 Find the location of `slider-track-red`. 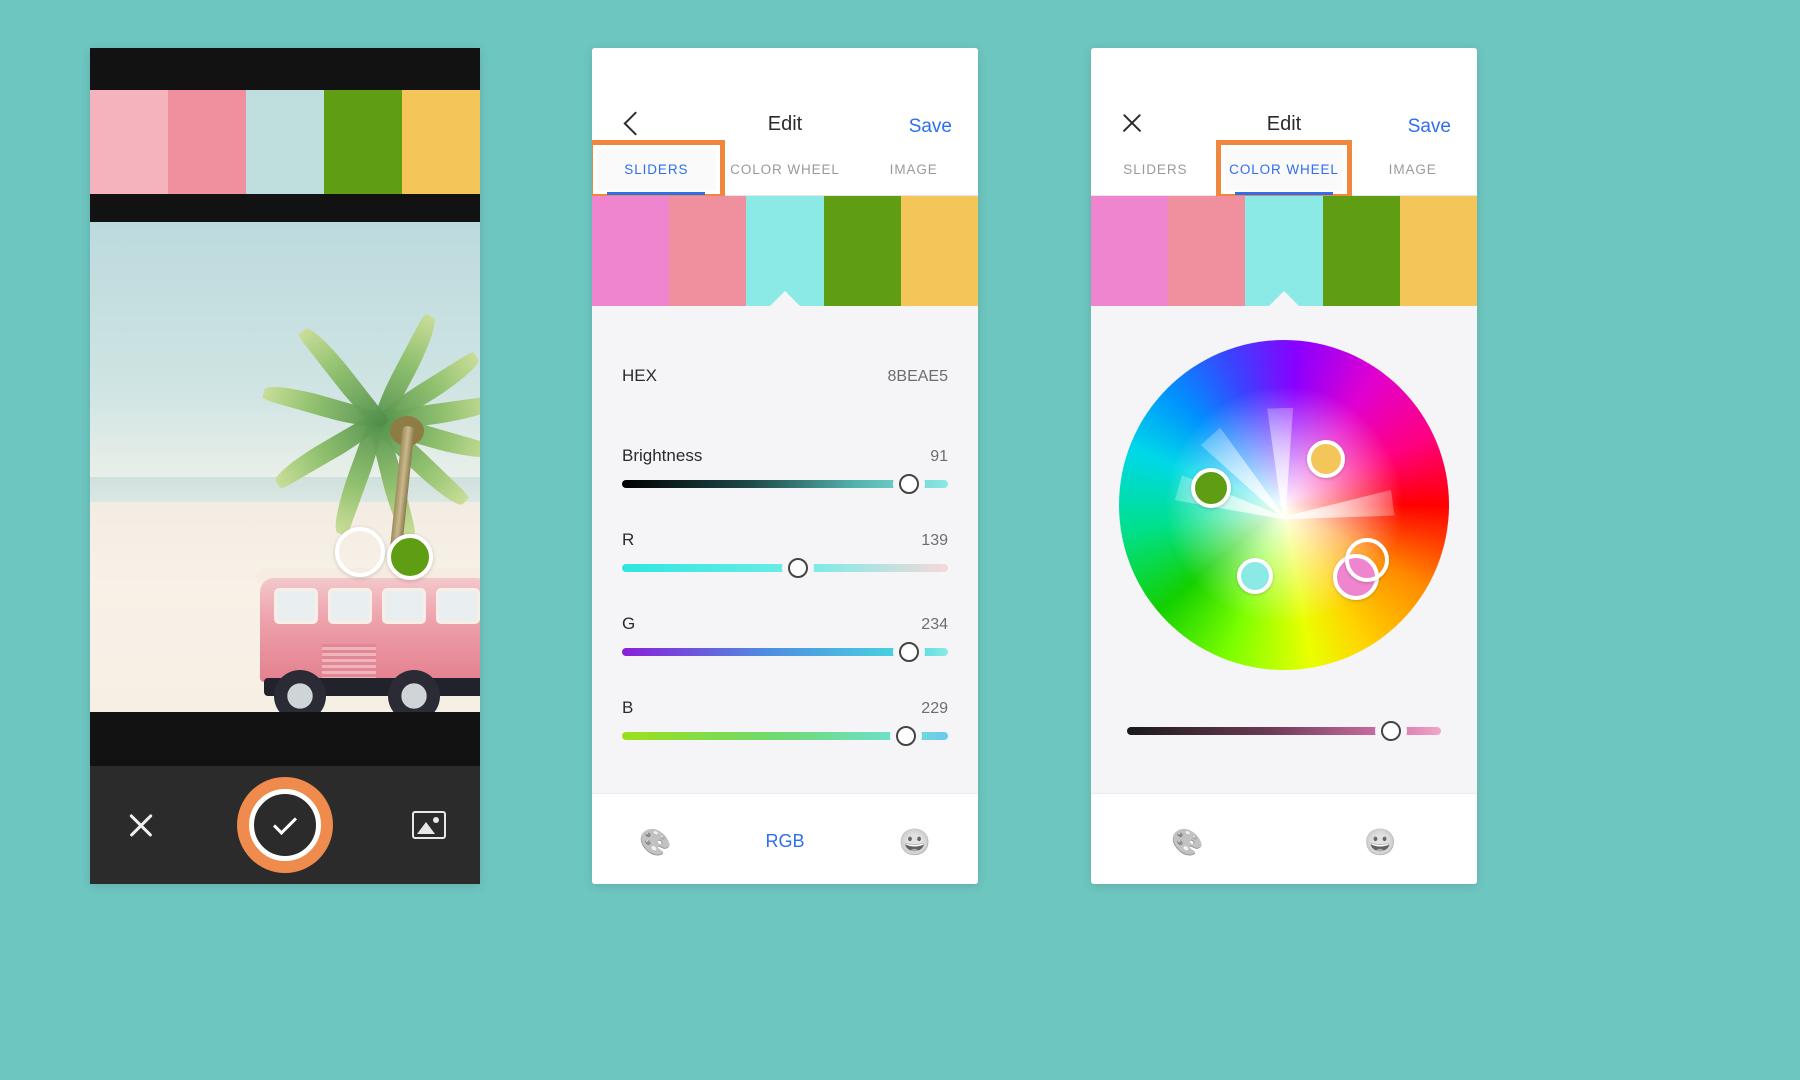

slider-track-red is located at coordinates (785, 568).